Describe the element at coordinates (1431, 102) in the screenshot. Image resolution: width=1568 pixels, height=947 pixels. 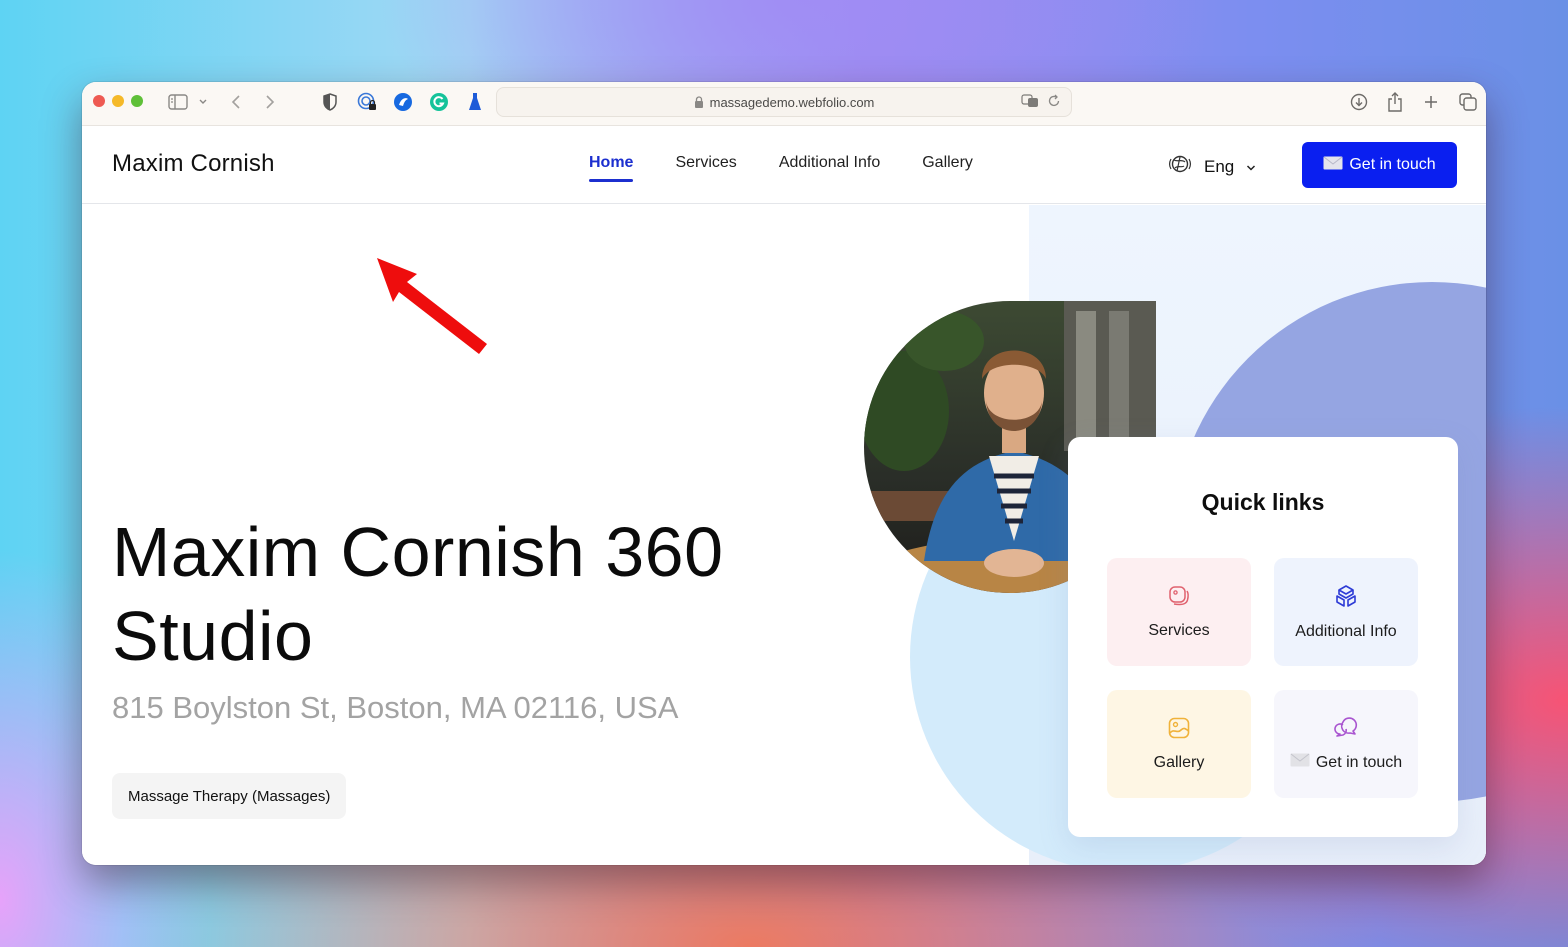
I see `new-tab-icon` at that location.